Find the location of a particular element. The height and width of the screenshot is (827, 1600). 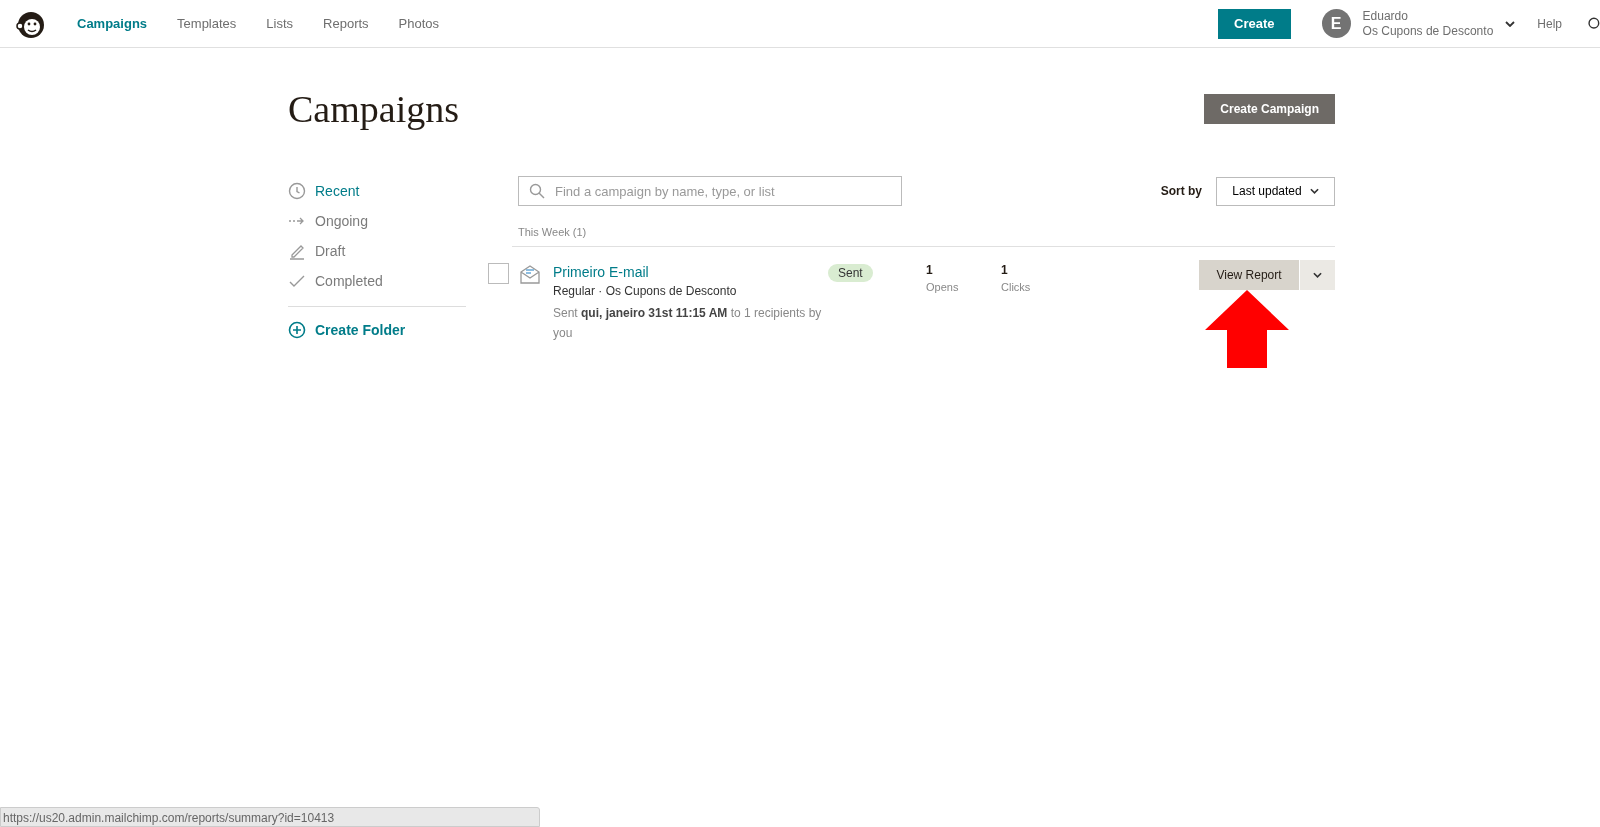

nav-tab: Photos is located at coordinates (419, 23).